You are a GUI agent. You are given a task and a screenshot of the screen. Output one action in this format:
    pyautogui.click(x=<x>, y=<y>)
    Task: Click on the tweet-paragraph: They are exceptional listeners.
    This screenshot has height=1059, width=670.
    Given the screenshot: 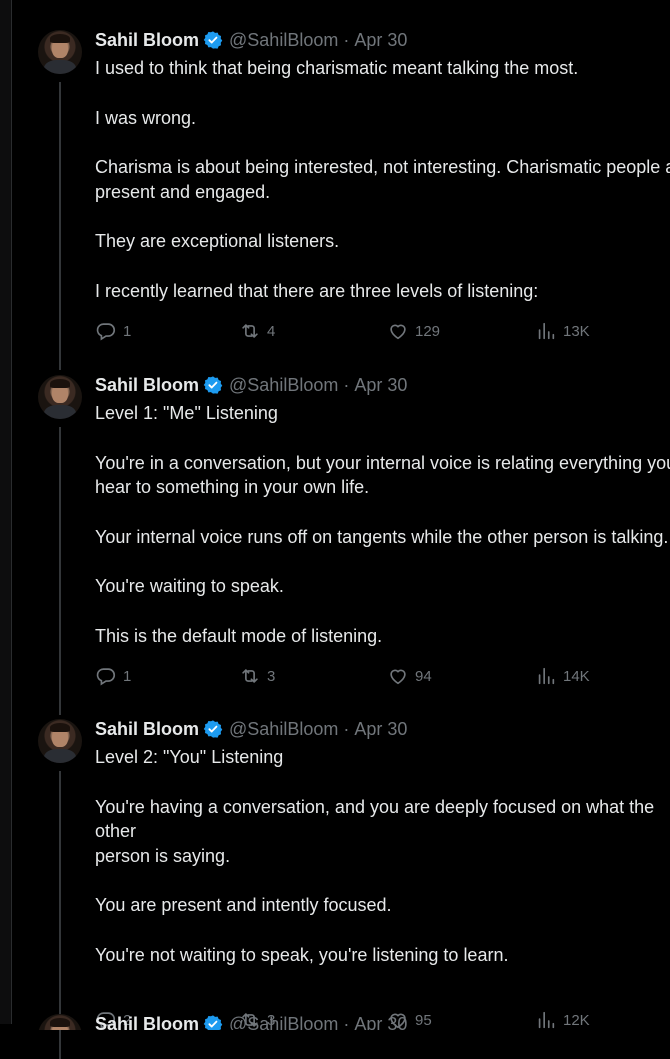 What is the action you would take?
    pyautogui.click(x=217, y=241)
    